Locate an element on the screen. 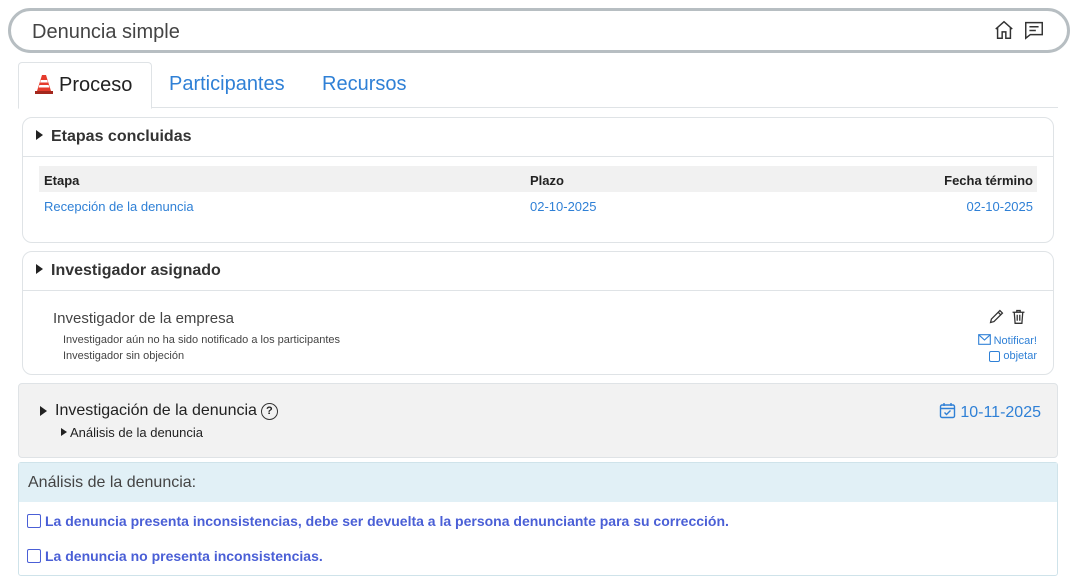 Image resolution: width=1079 pixels, height=585 pixels. etapas-title: Etapas concluidas is located at coordinates (121, 136).